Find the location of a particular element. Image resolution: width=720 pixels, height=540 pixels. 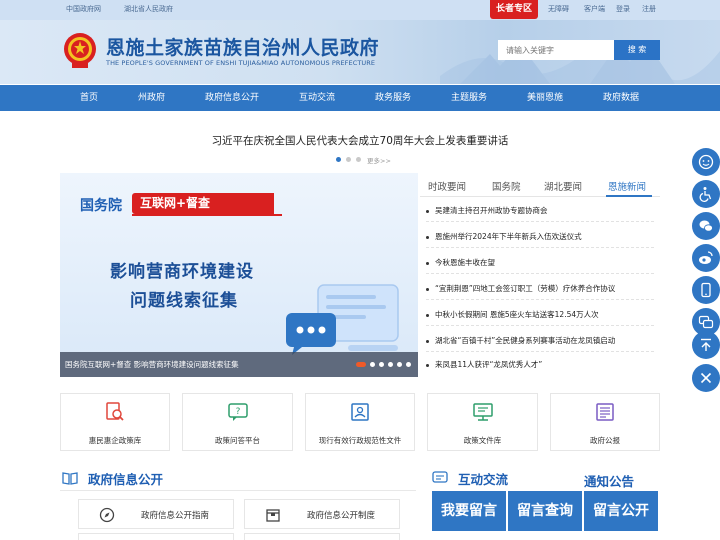

float-close-button is located at coordinates (706, 378).